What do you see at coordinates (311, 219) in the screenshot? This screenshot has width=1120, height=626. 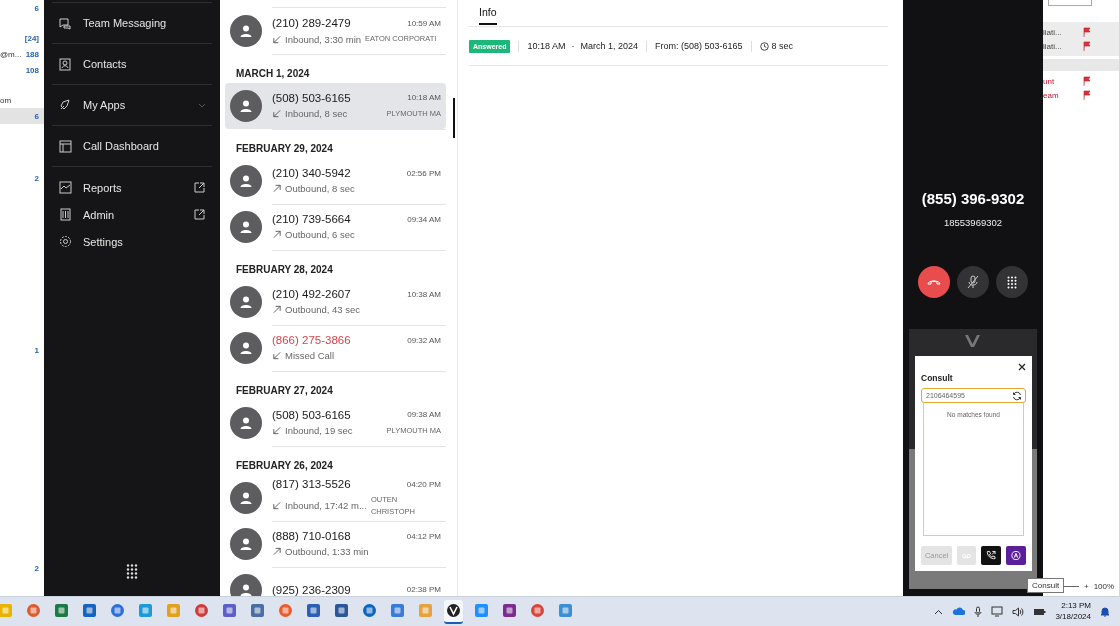 I see `phone-number: (210) 739-5664` at bounding box center [311, 219].